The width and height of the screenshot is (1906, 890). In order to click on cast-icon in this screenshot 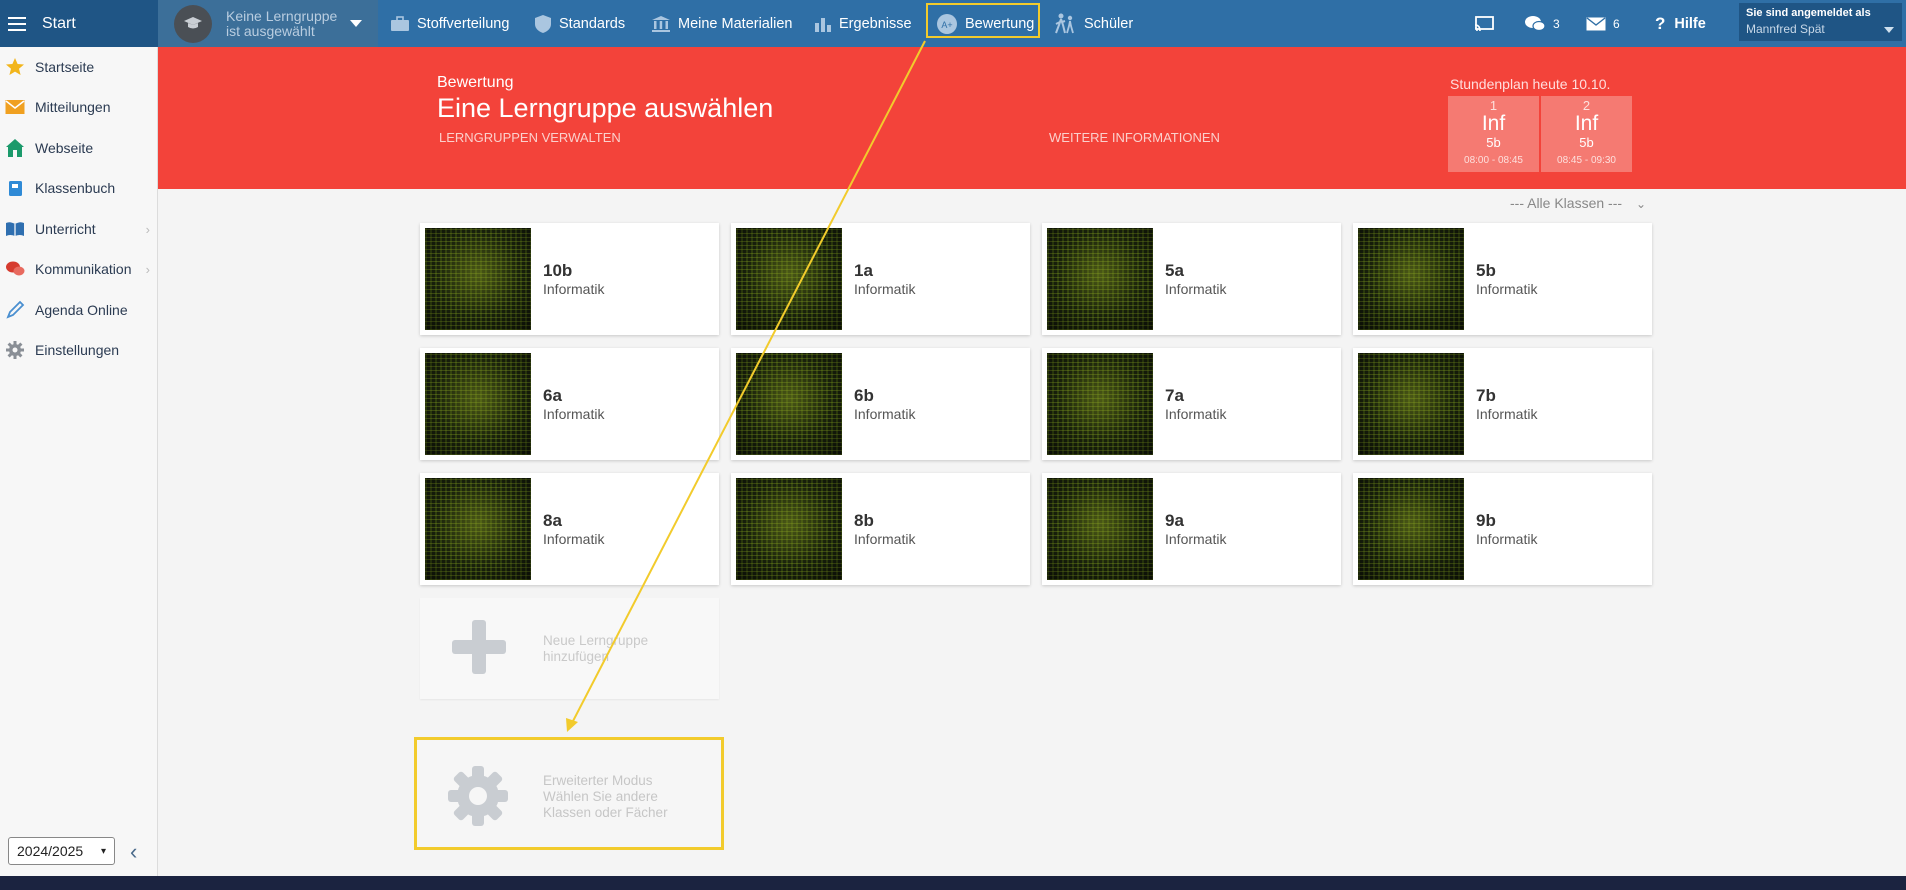, I will do `click(1484, 23)`.